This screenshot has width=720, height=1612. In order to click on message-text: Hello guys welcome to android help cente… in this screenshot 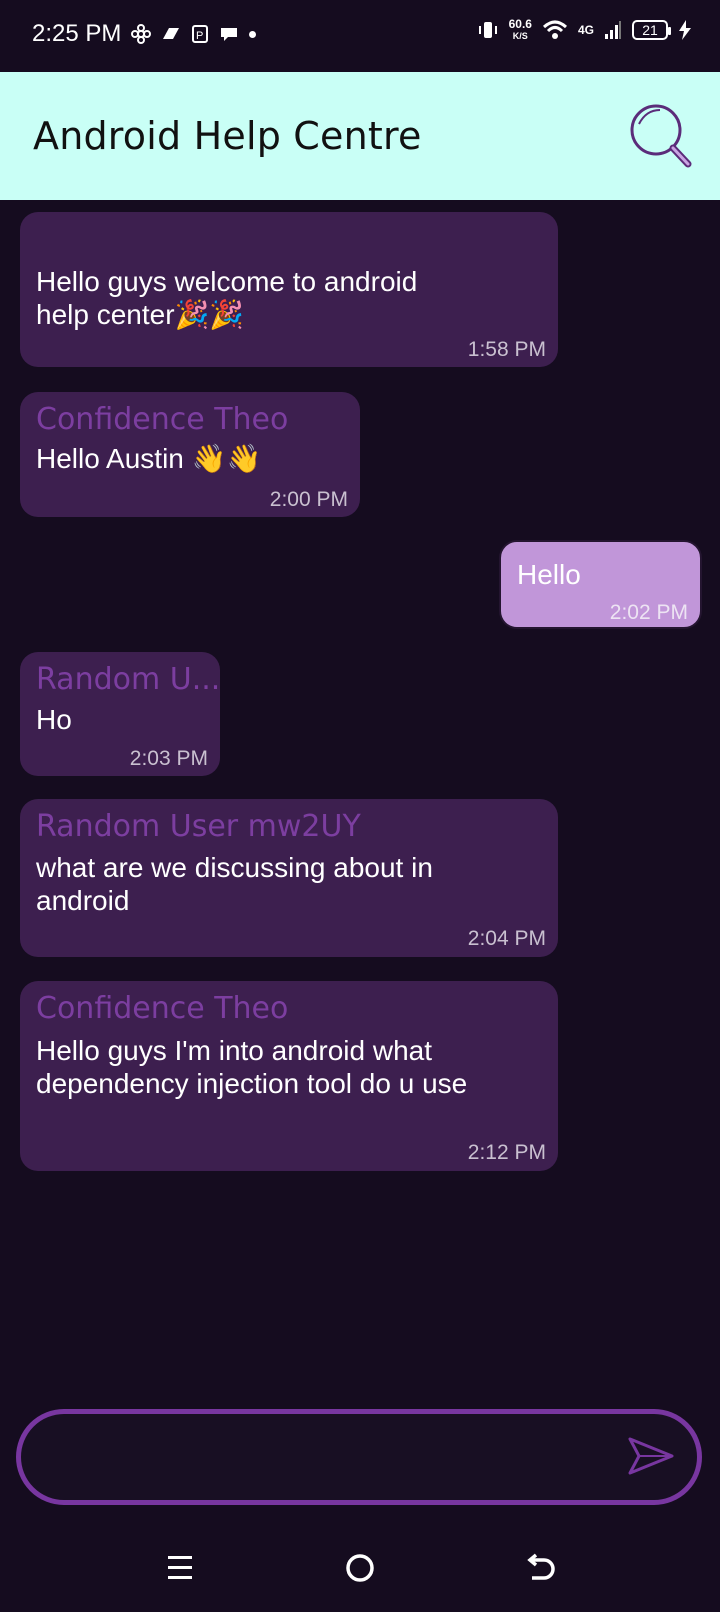, I will do `click(227, 298)`.